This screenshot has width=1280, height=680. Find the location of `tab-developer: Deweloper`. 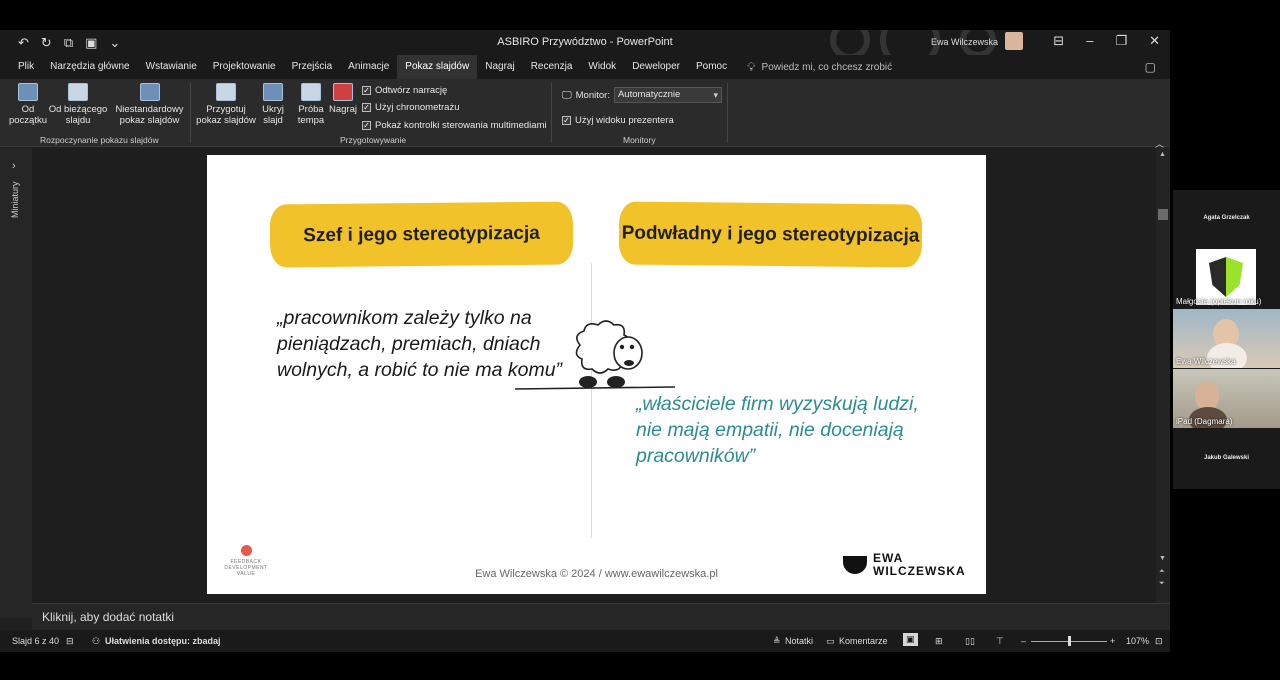

tab-developer: Deweloper is located at coordinates (656, 67).